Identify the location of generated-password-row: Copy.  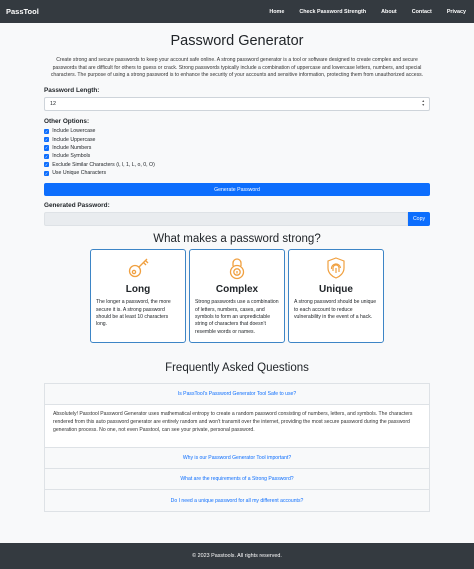
(237, 219).